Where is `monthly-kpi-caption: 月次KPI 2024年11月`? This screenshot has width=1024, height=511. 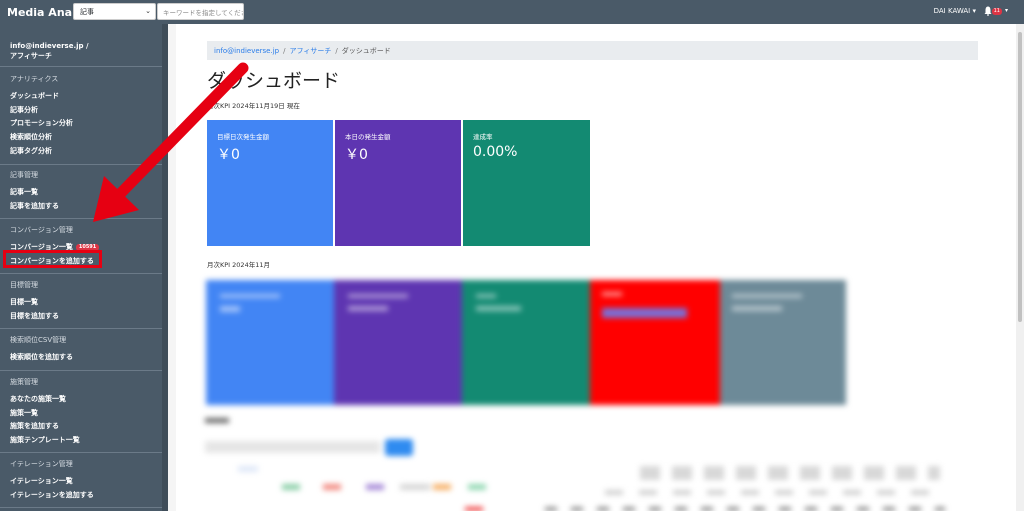 monthly-kpi-caption: 月次KPI 2024年11月 is located at coordinates (238, 265).